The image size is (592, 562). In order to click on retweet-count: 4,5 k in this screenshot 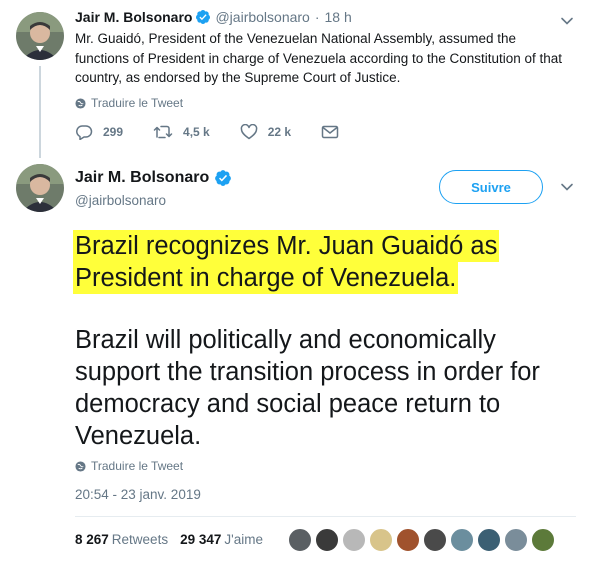, I will do `click(196, 132)`.